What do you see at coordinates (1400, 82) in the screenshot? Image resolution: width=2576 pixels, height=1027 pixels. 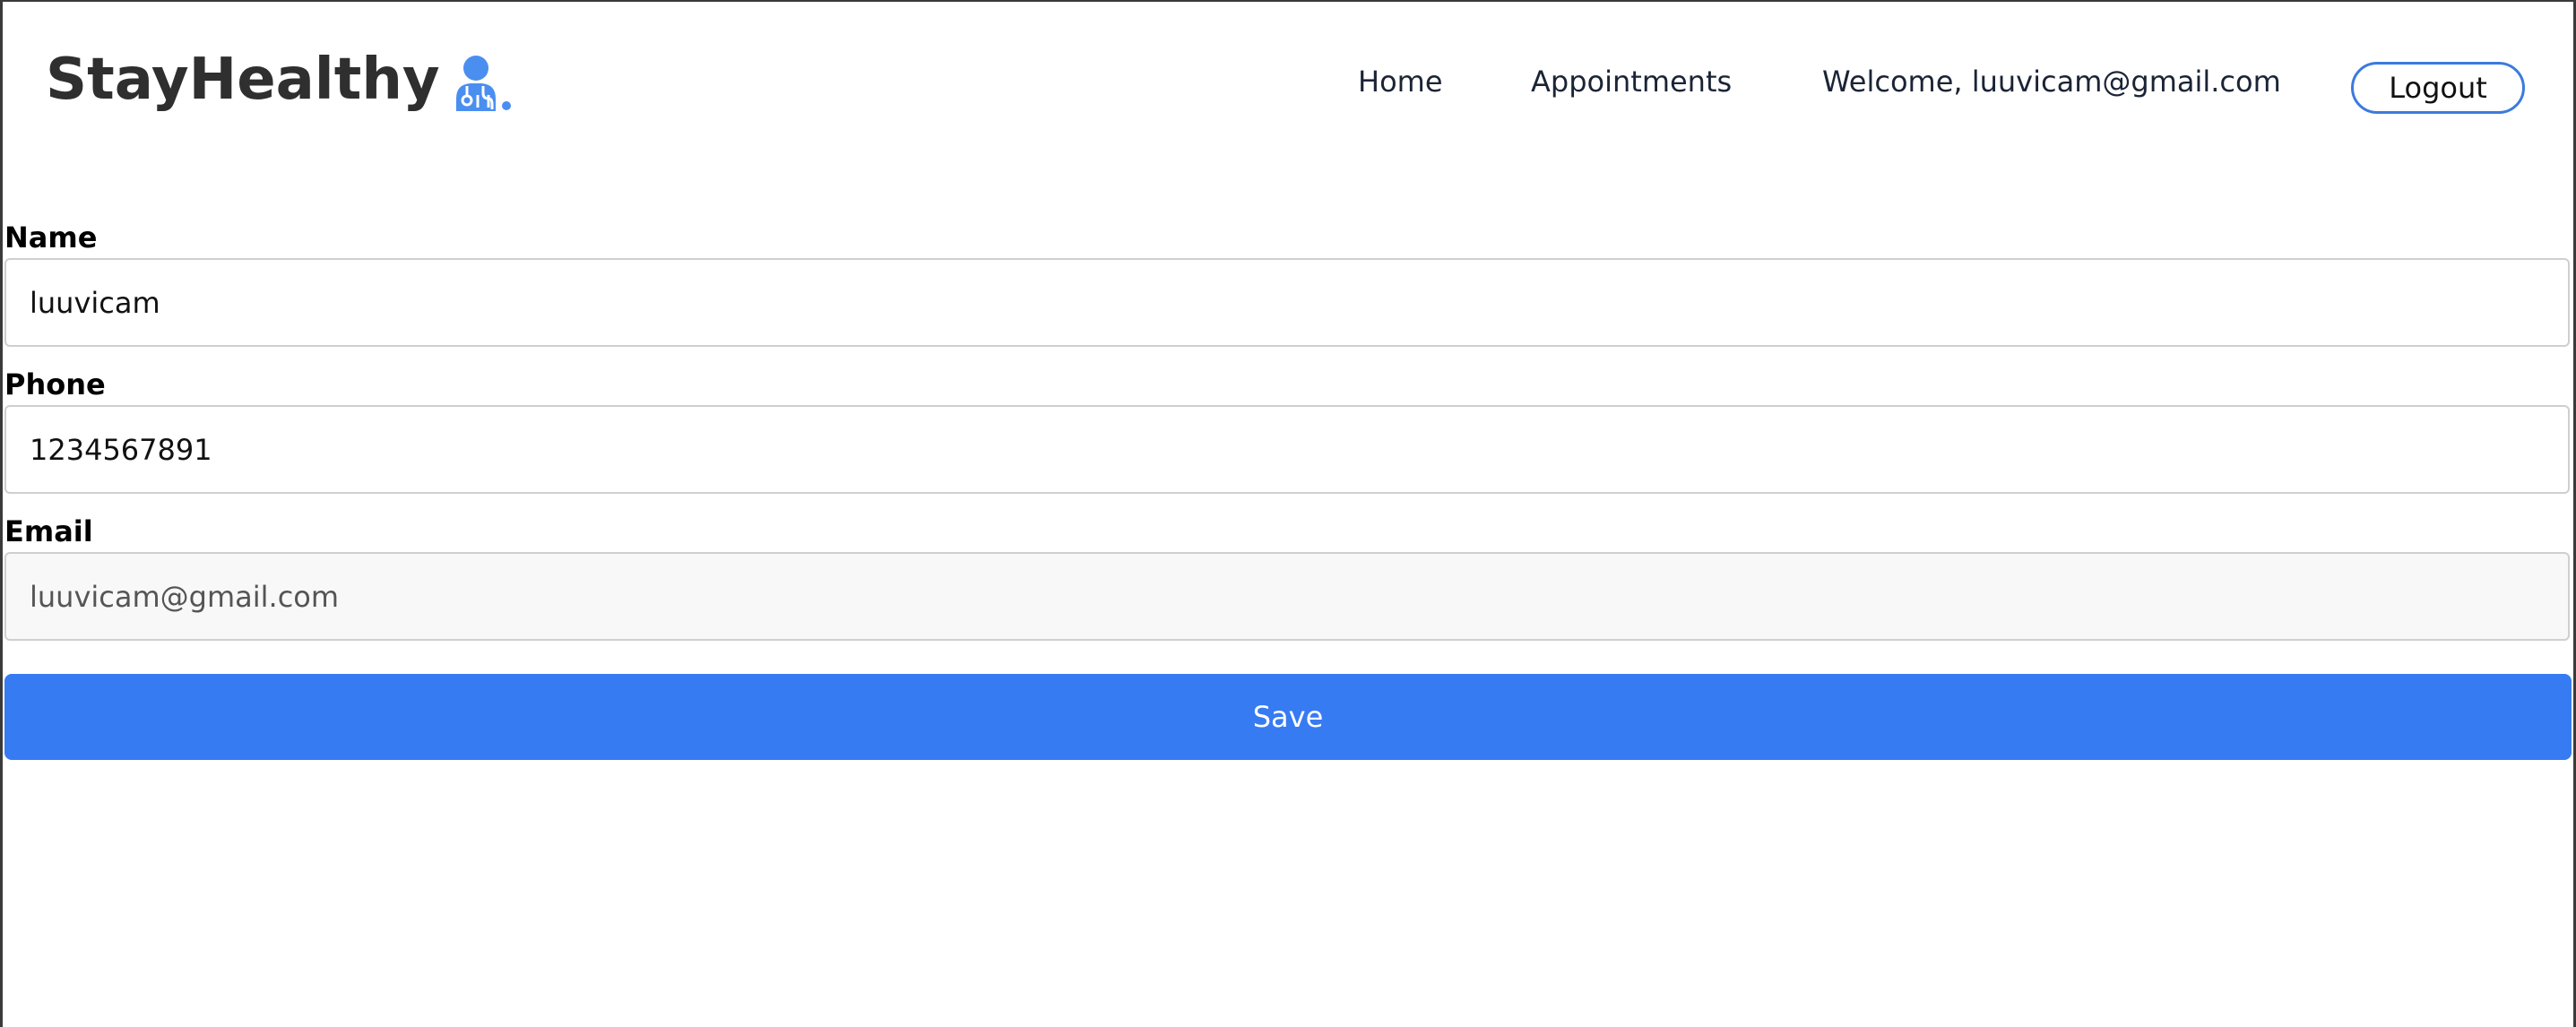 I see `nav-home-link: Home` at bounding box center [1400, 82].